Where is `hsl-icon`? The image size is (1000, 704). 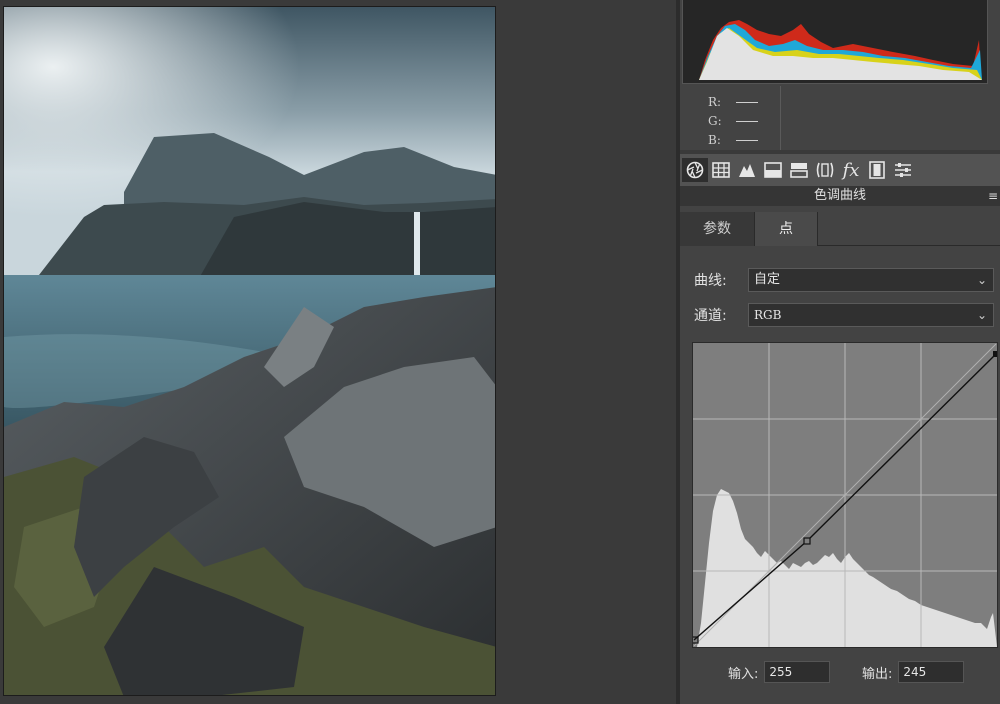 hsl-icon is located at coordinates (773, 170).